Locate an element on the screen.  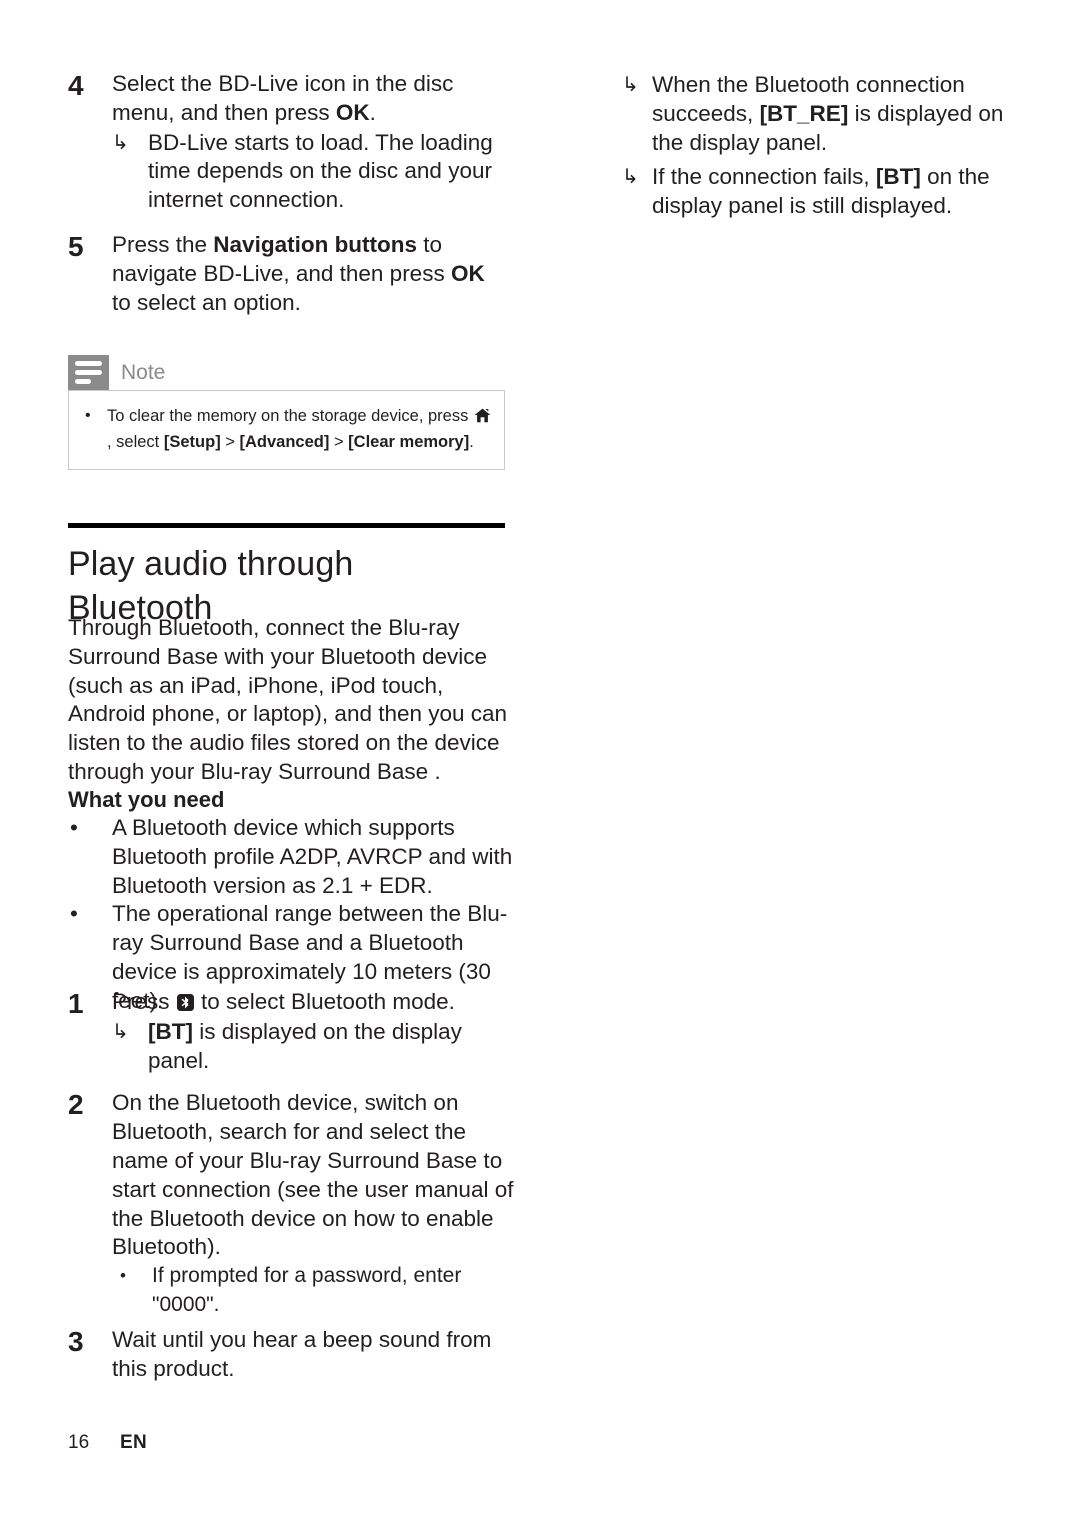
note-title: Note is located at coordinates (143, 372).